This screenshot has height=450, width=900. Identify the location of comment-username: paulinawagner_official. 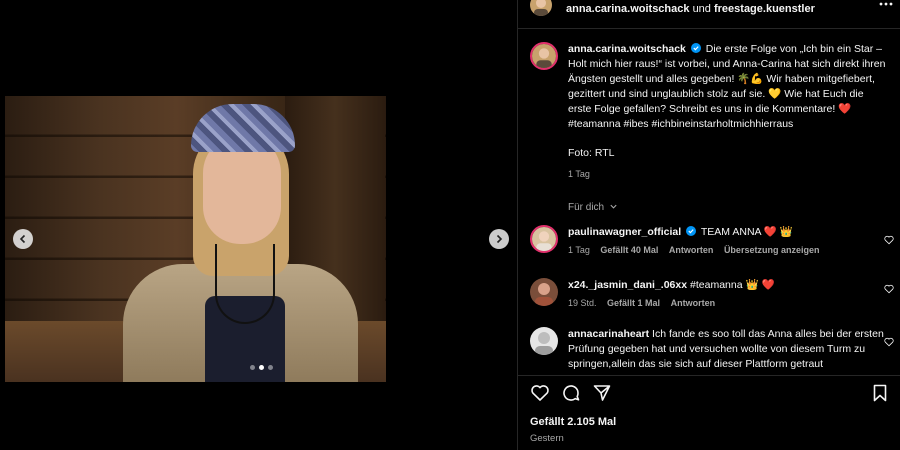
(624, 232).